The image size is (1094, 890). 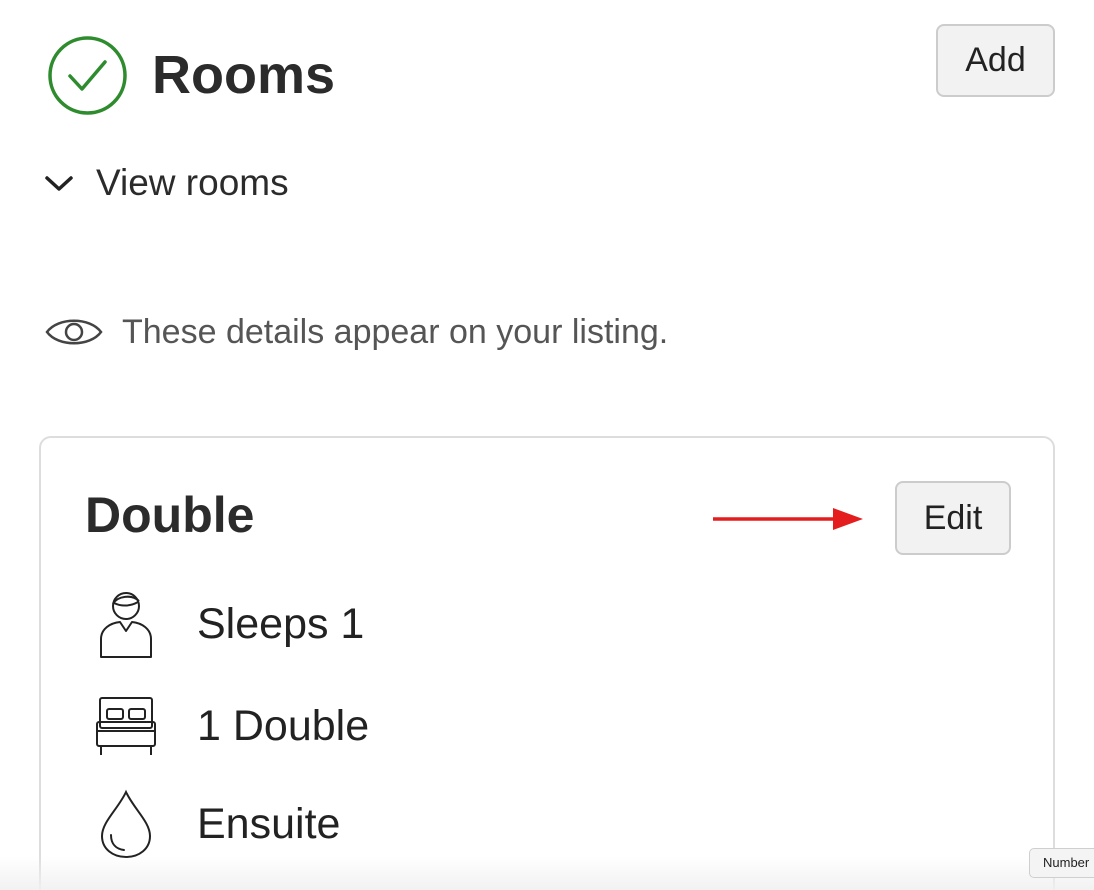 I want to click on room-name: Double, so click(x=170, y=515).